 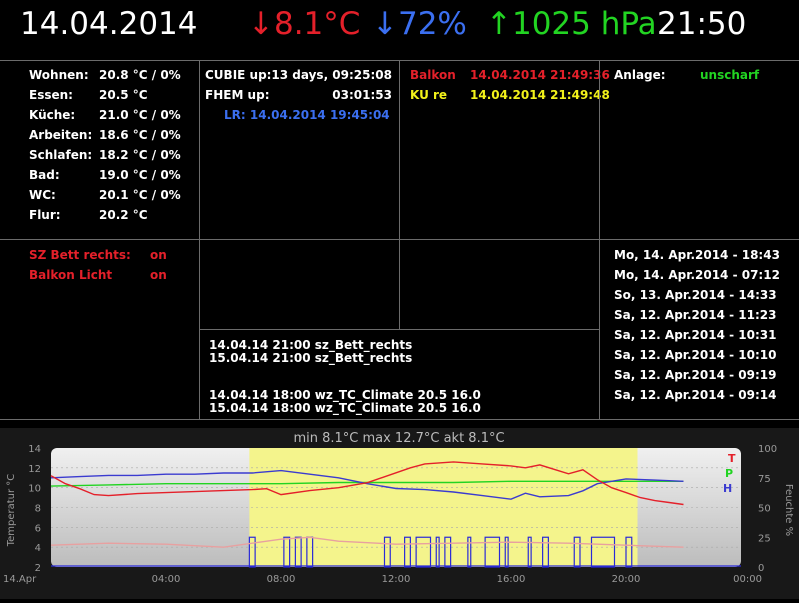 I want to click on y2-axis-label: Feuchte %, so click(x=788, y=510).